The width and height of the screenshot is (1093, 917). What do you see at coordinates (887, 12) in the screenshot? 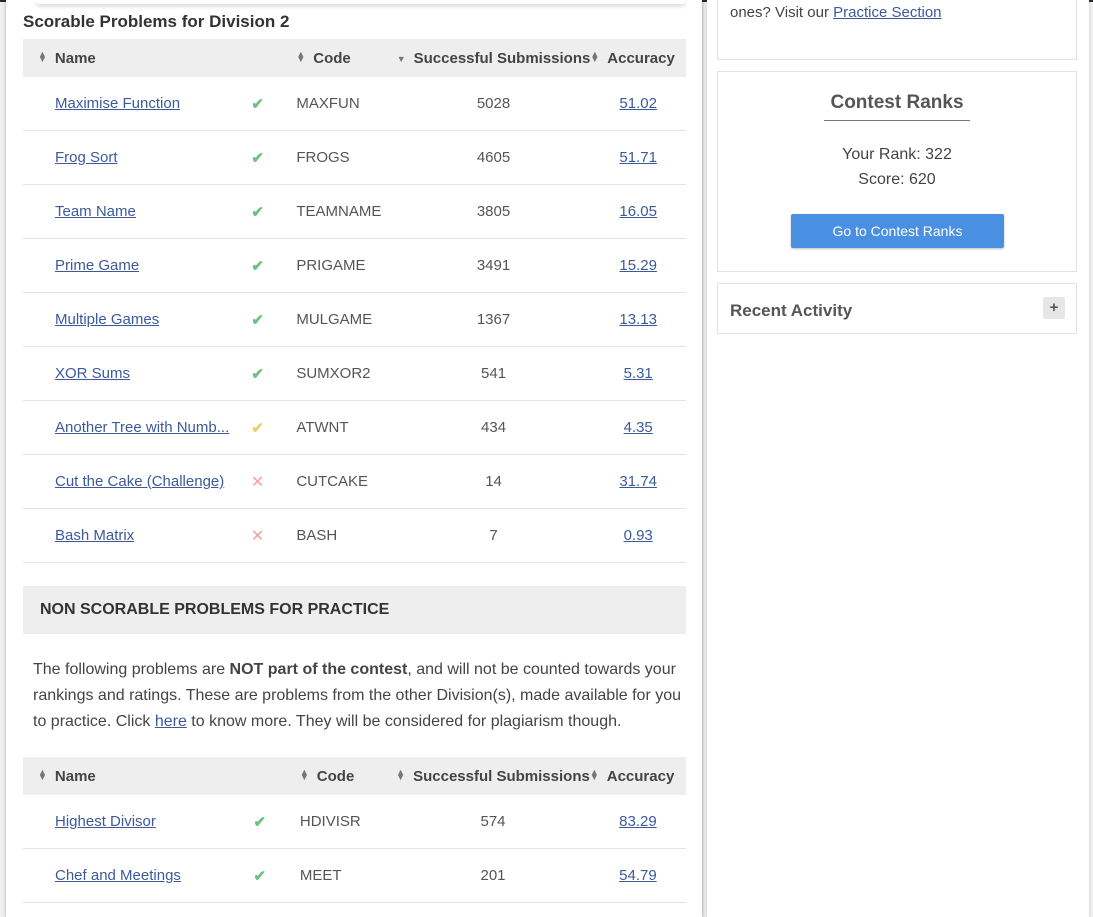
I see `practice-section-link: Practice Section` at bounding box center [887, 12].